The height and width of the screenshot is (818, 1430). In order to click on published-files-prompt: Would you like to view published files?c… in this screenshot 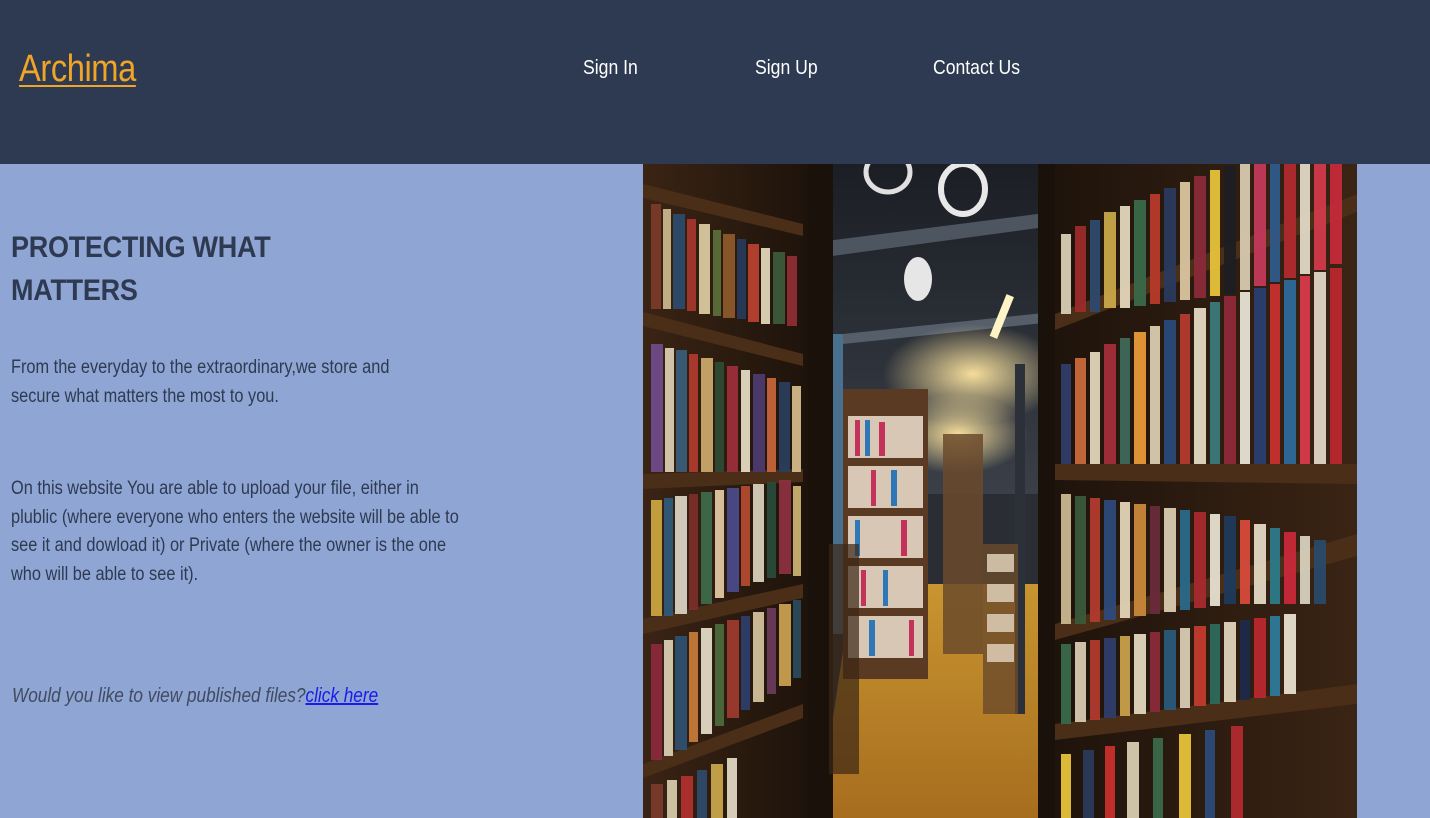, I will do `click(195, 696)`.